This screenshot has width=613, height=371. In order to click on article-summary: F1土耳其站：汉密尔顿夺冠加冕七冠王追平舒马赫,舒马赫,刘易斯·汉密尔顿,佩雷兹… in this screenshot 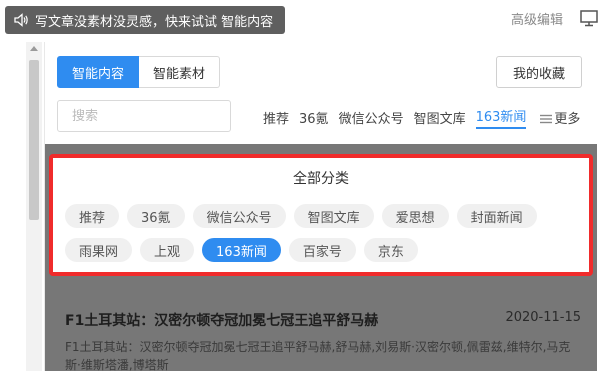, I will do `click(318, 355)`.